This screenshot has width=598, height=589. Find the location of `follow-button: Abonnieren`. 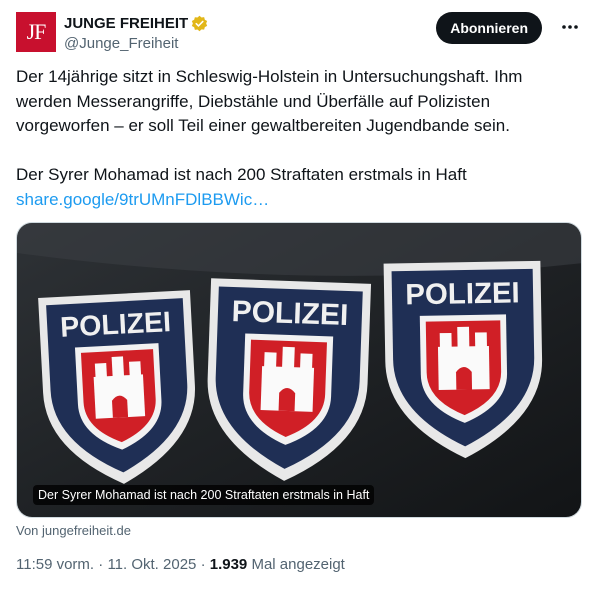

follow-button: Abonnieren is located at coordinates (489, 28).